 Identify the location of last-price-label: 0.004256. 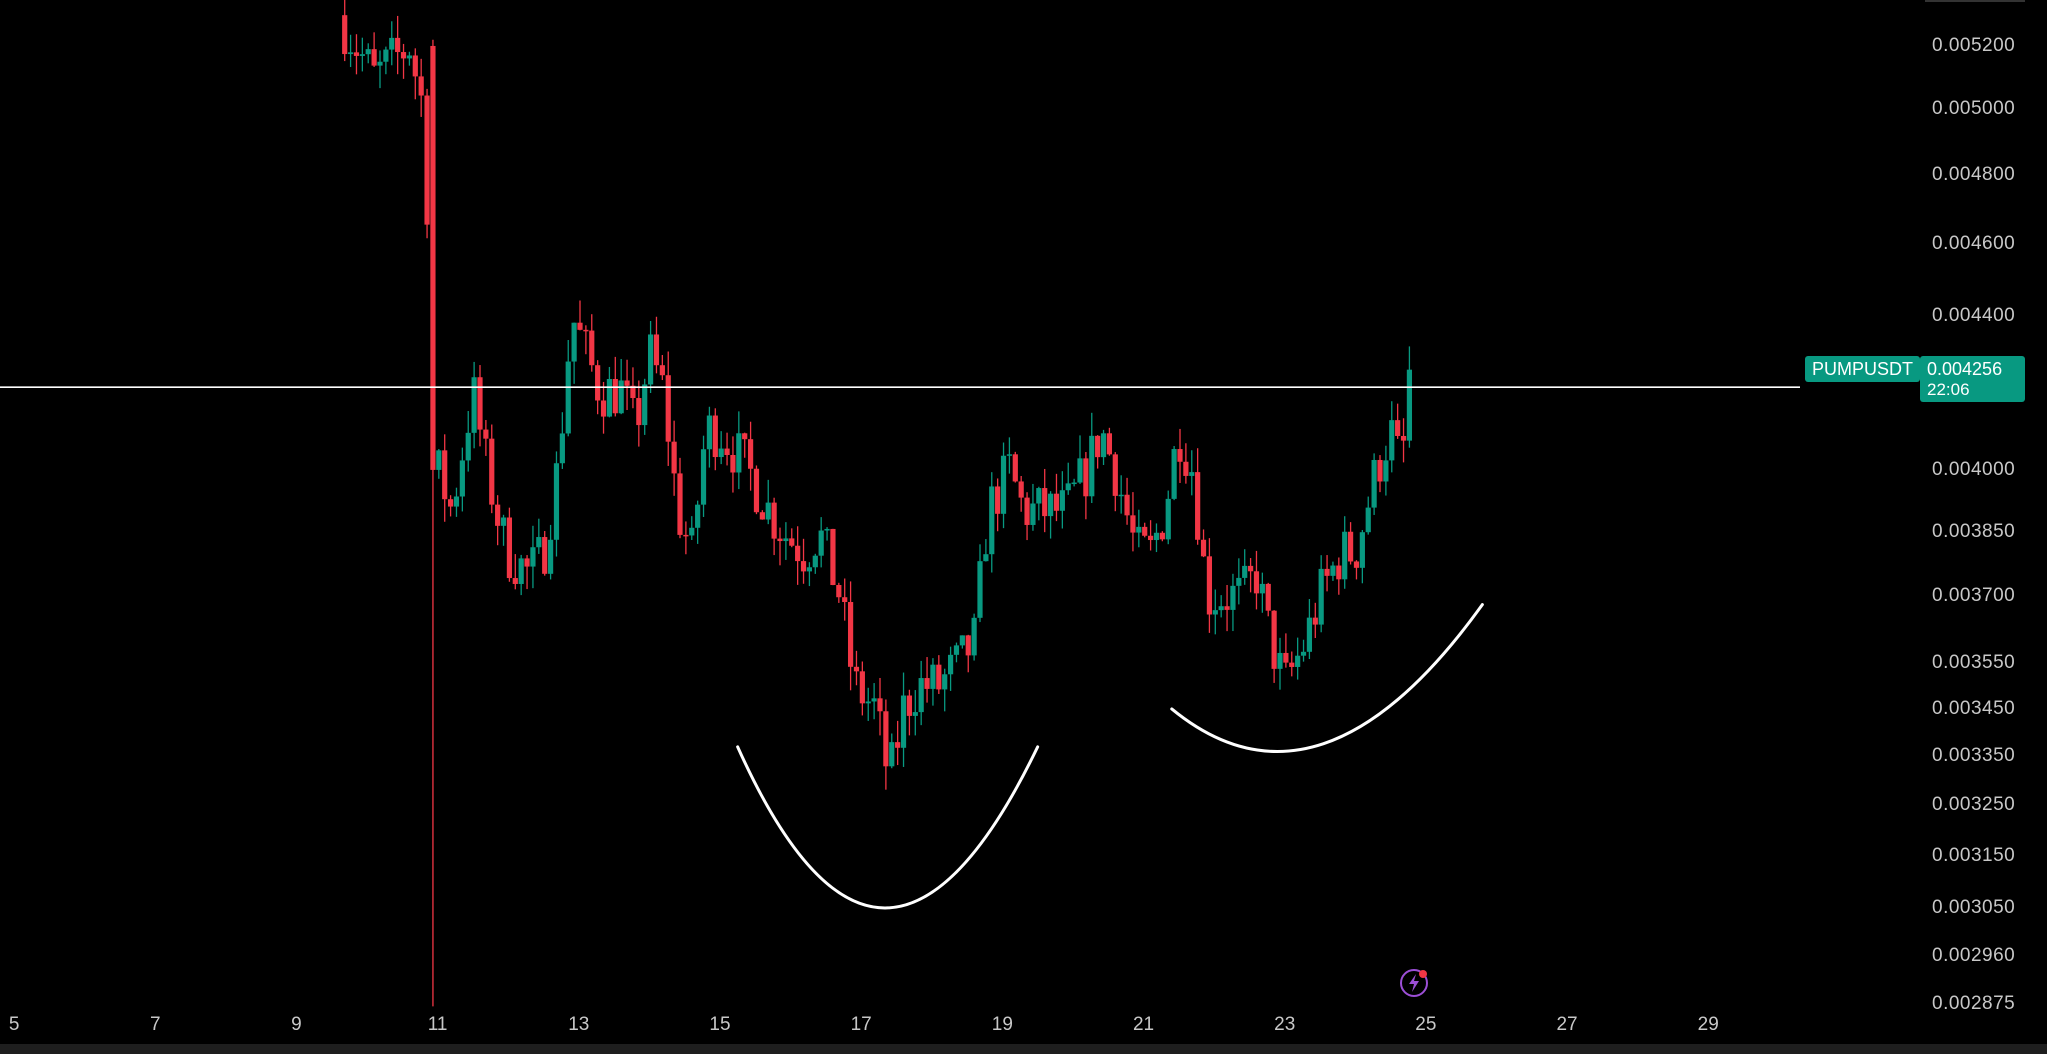
(1965, 369).